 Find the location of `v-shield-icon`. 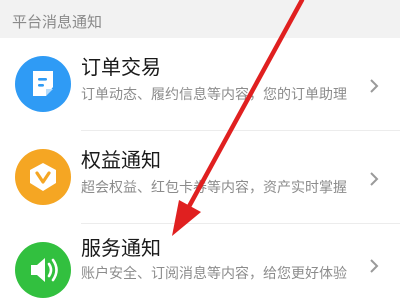

v-shield-icon is located at coordinates (43, 177).